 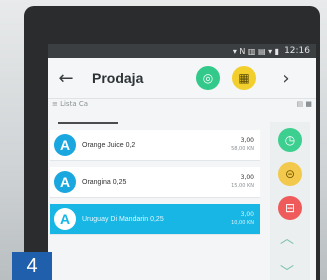 I want to click on item-price: 10,00 KN, so click(x=242, y=223).